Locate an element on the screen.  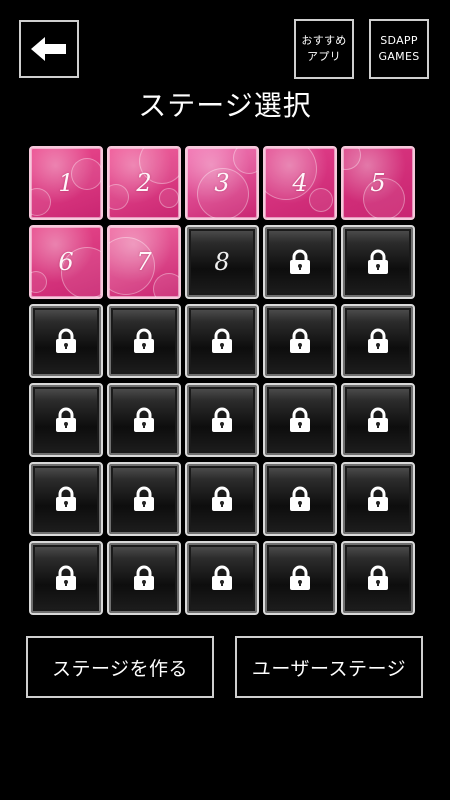
stage-number: 1 is located at coordinates (66, 183).